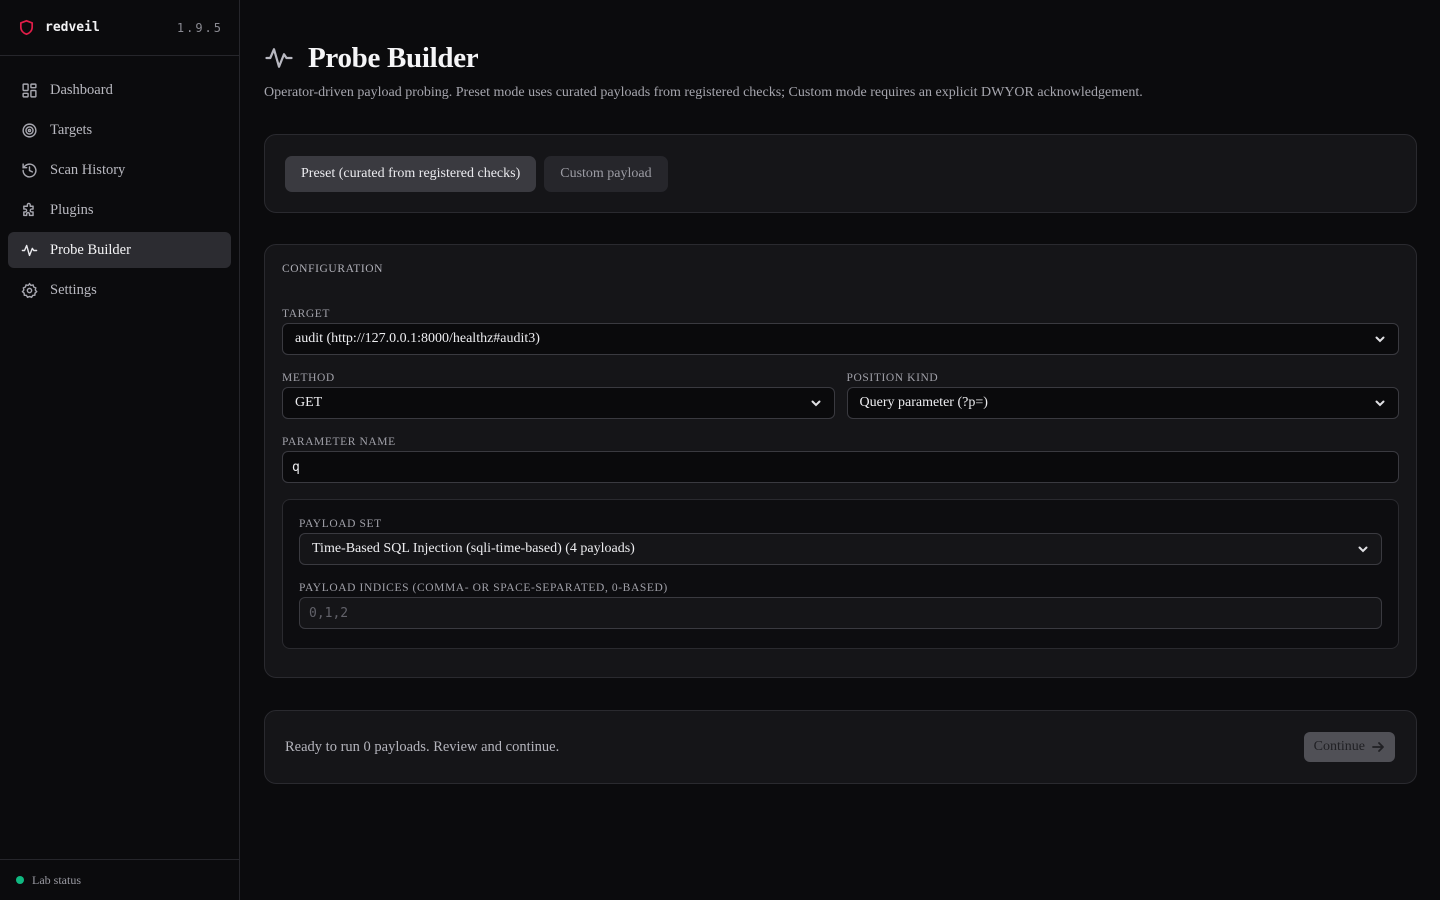 The image size is (1440, 900). Describe the element at coordinates (1339, 746) in the screenshot. I see `continue-label: Continue` at that location.